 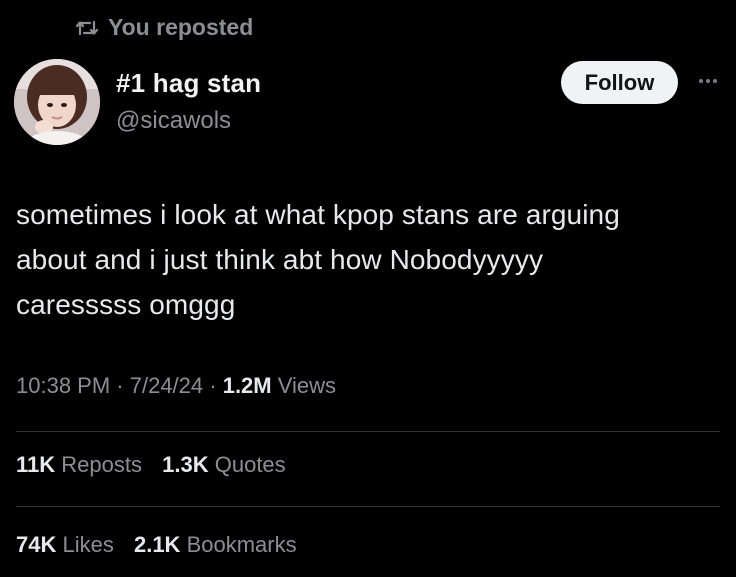 I want to click on tweet-date: 7/24/24, so click(x=166, y=385).